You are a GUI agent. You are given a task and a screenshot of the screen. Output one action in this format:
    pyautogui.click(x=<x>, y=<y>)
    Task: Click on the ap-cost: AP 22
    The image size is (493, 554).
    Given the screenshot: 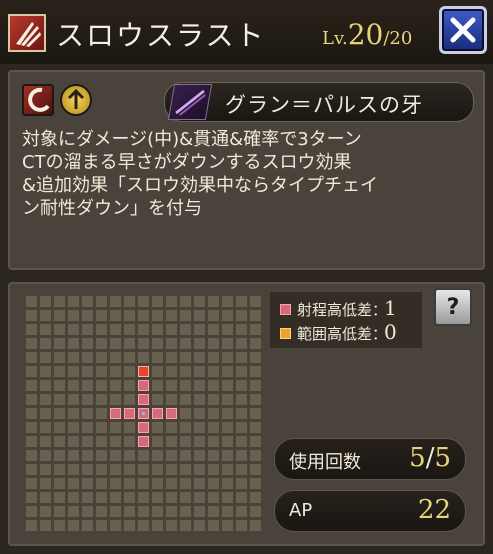 What is the action you would take?
    pyautogui.click(x=370, y=511)
    